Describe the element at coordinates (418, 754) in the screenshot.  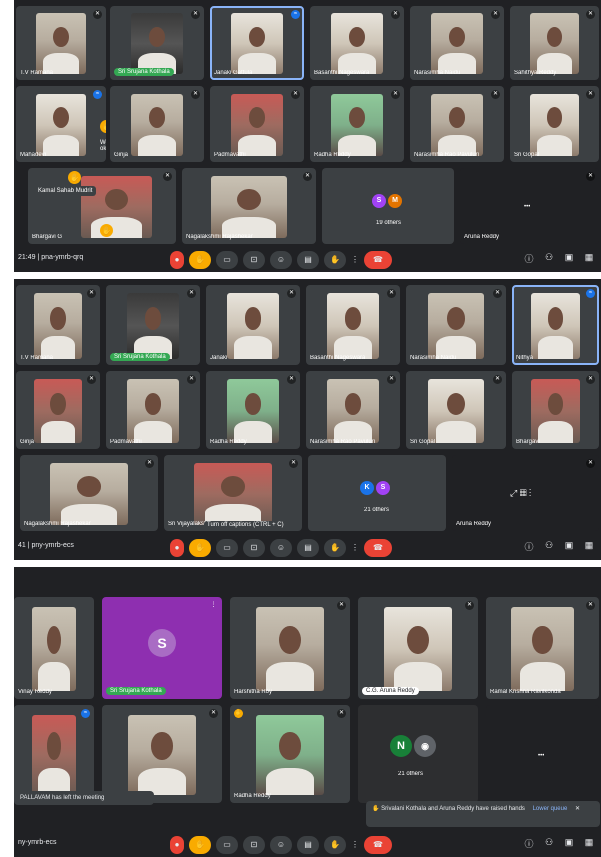
I see `others-tile: N ◉ 21 others` at that location.